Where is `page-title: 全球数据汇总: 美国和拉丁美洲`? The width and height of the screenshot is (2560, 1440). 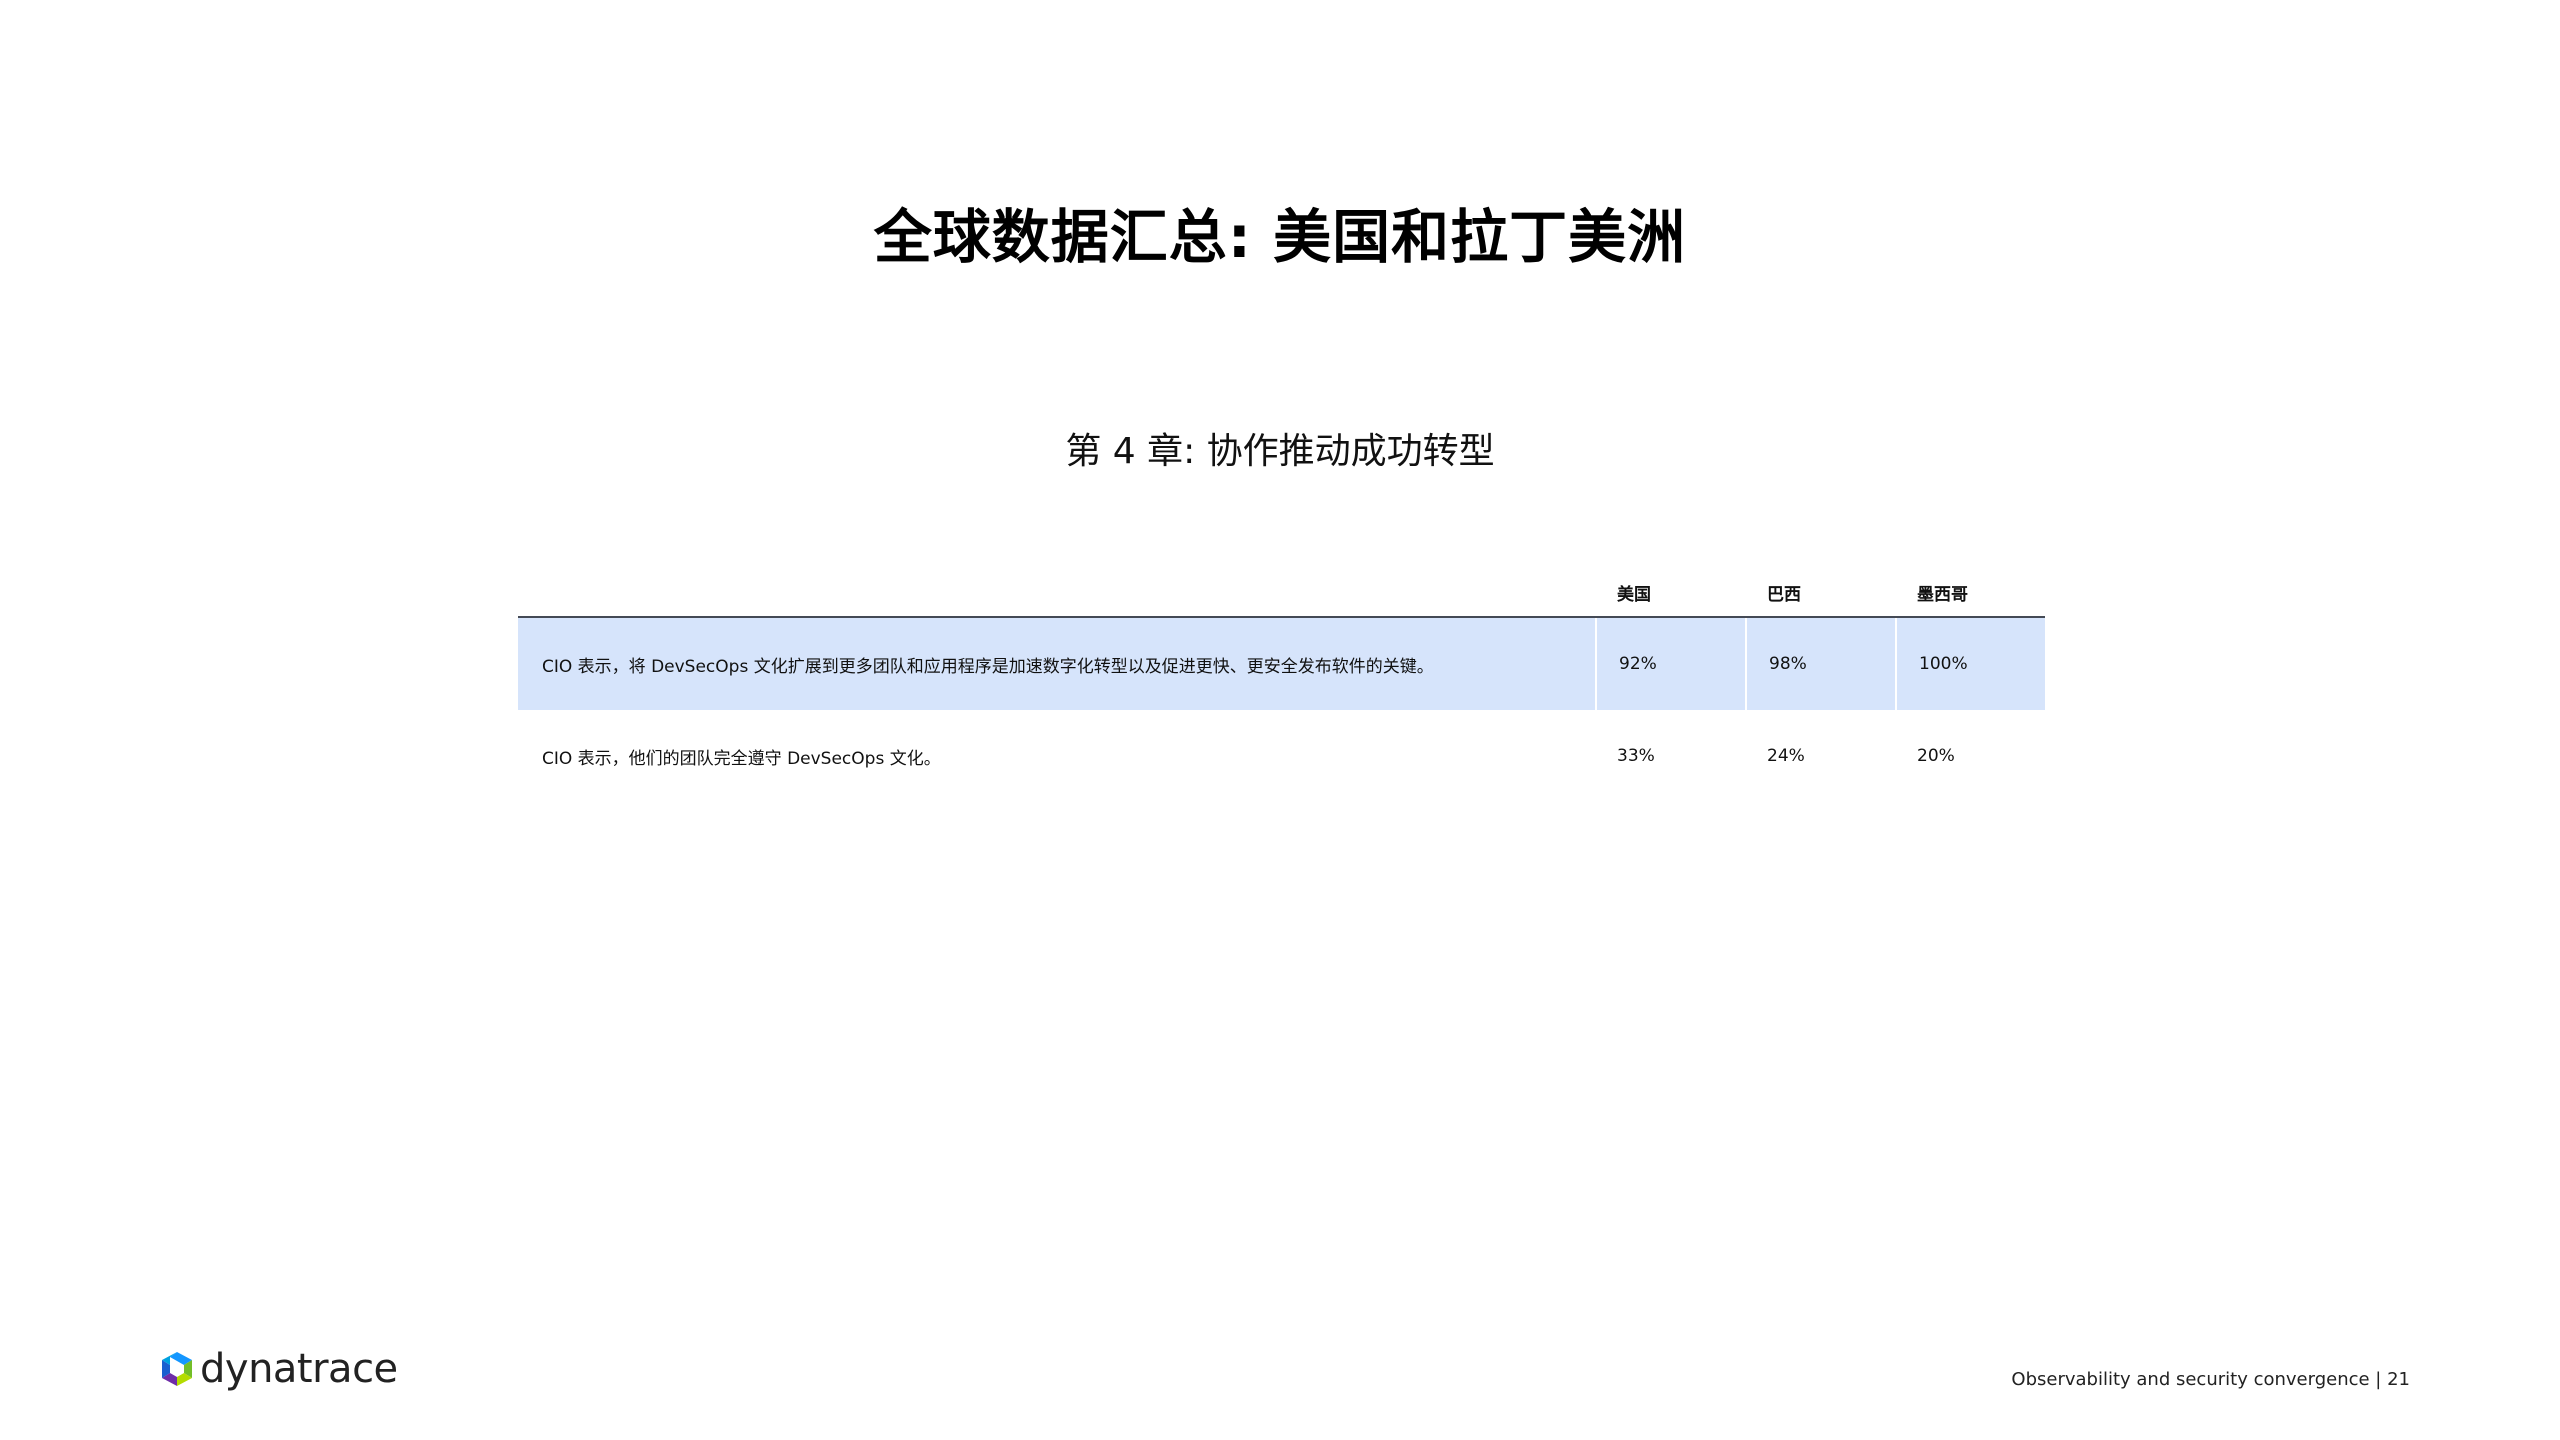 page-title: 全球数据汇总: 美国和拉丁美洲 is located at coordinates (1280, 237).